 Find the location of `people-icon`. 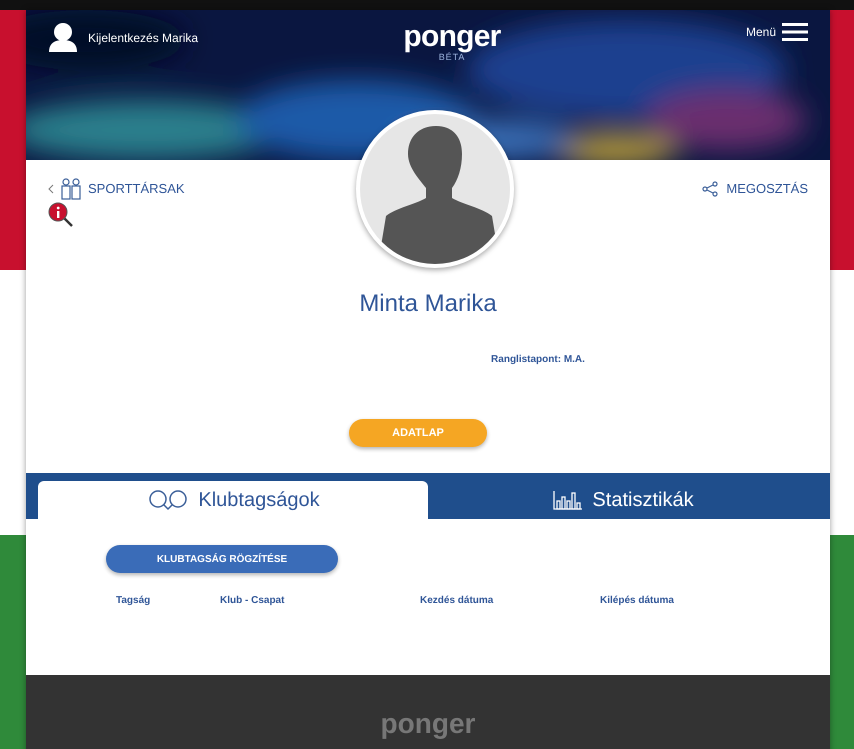

people-icon is located at coordinates (71, 189).